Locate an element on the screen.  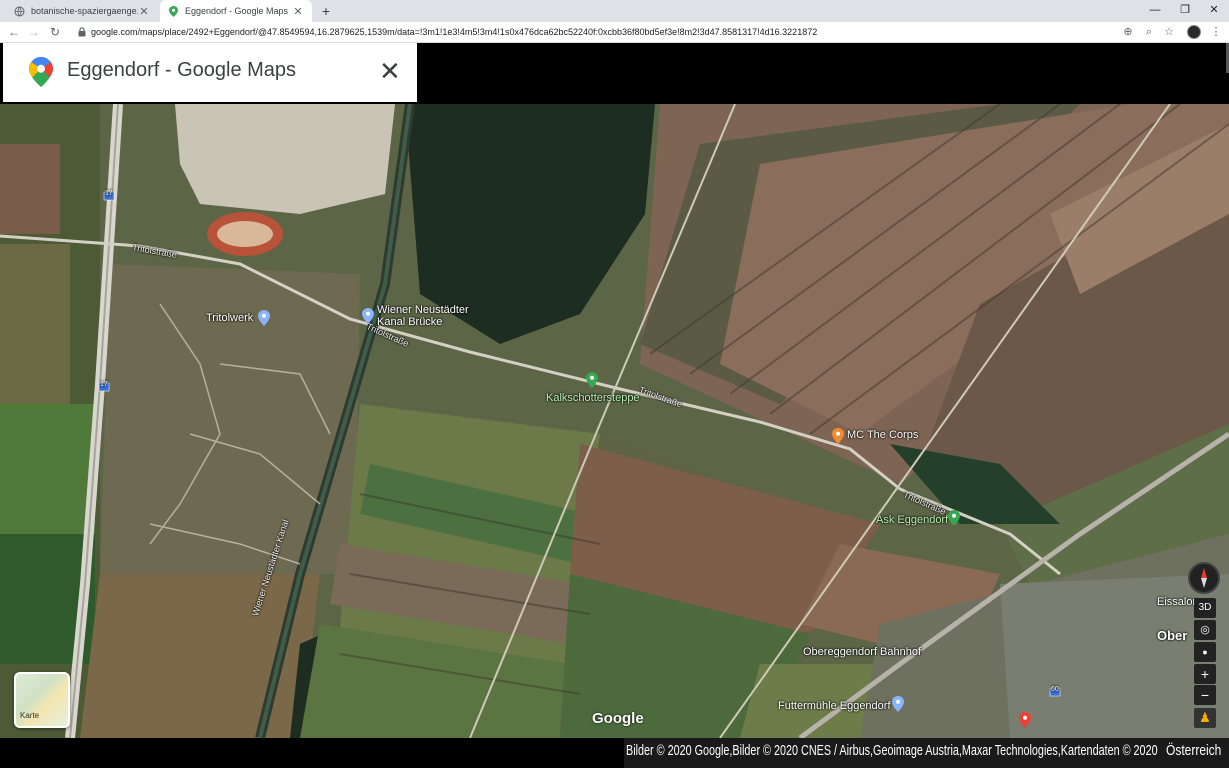
forward-arrow-icon: → is located at coordinates (34, 32).